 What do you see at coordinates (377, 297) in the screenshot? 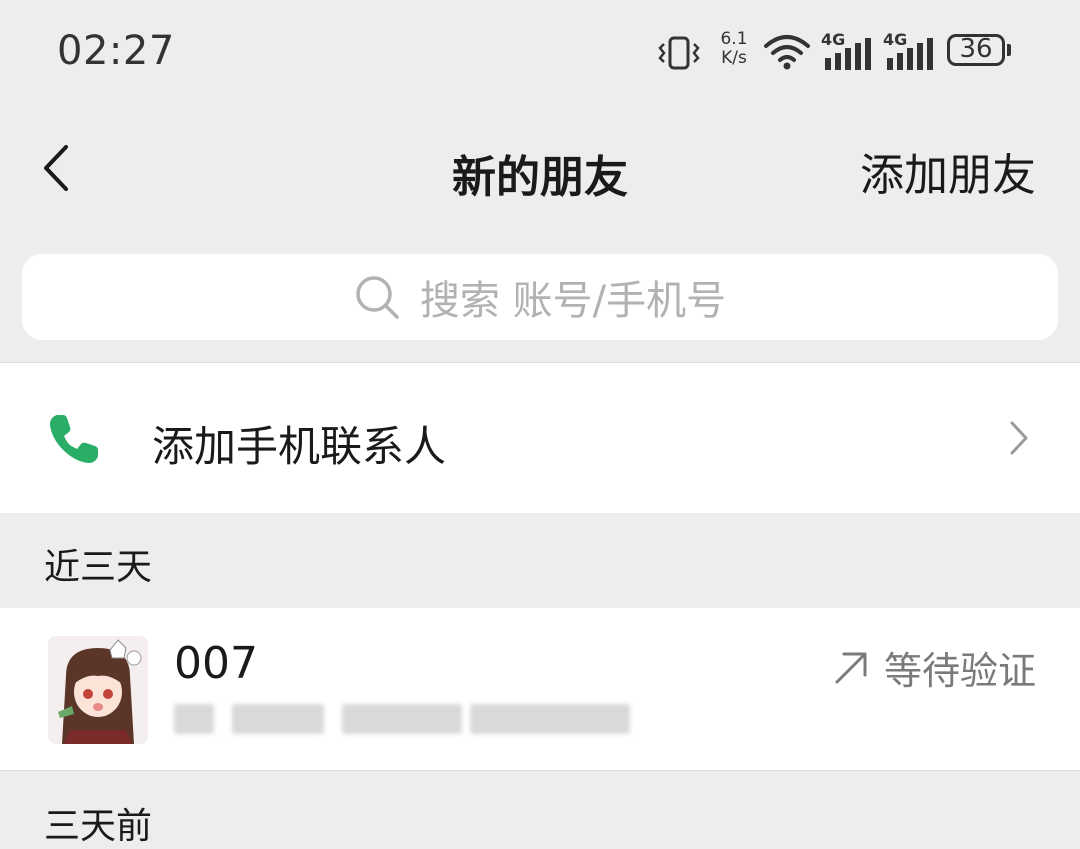
I see `search-icon` at bounding box center [377, 297].